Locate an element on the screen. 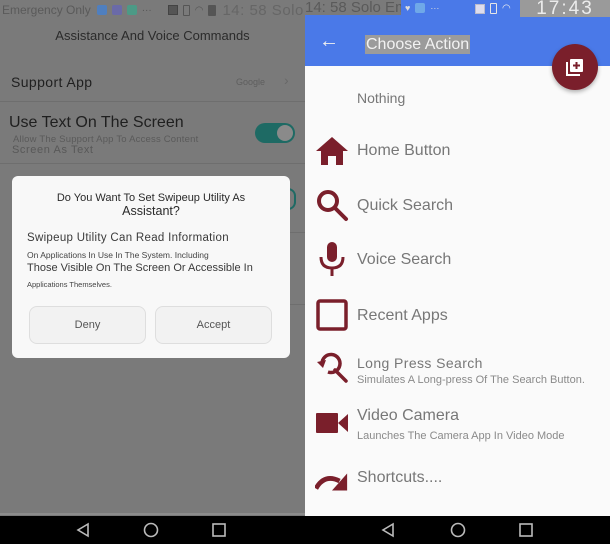 Image resolution: width=610 pixels, height=544 pixels. action-item-quick-search: Quick Search is located at coordinates (457, 206).